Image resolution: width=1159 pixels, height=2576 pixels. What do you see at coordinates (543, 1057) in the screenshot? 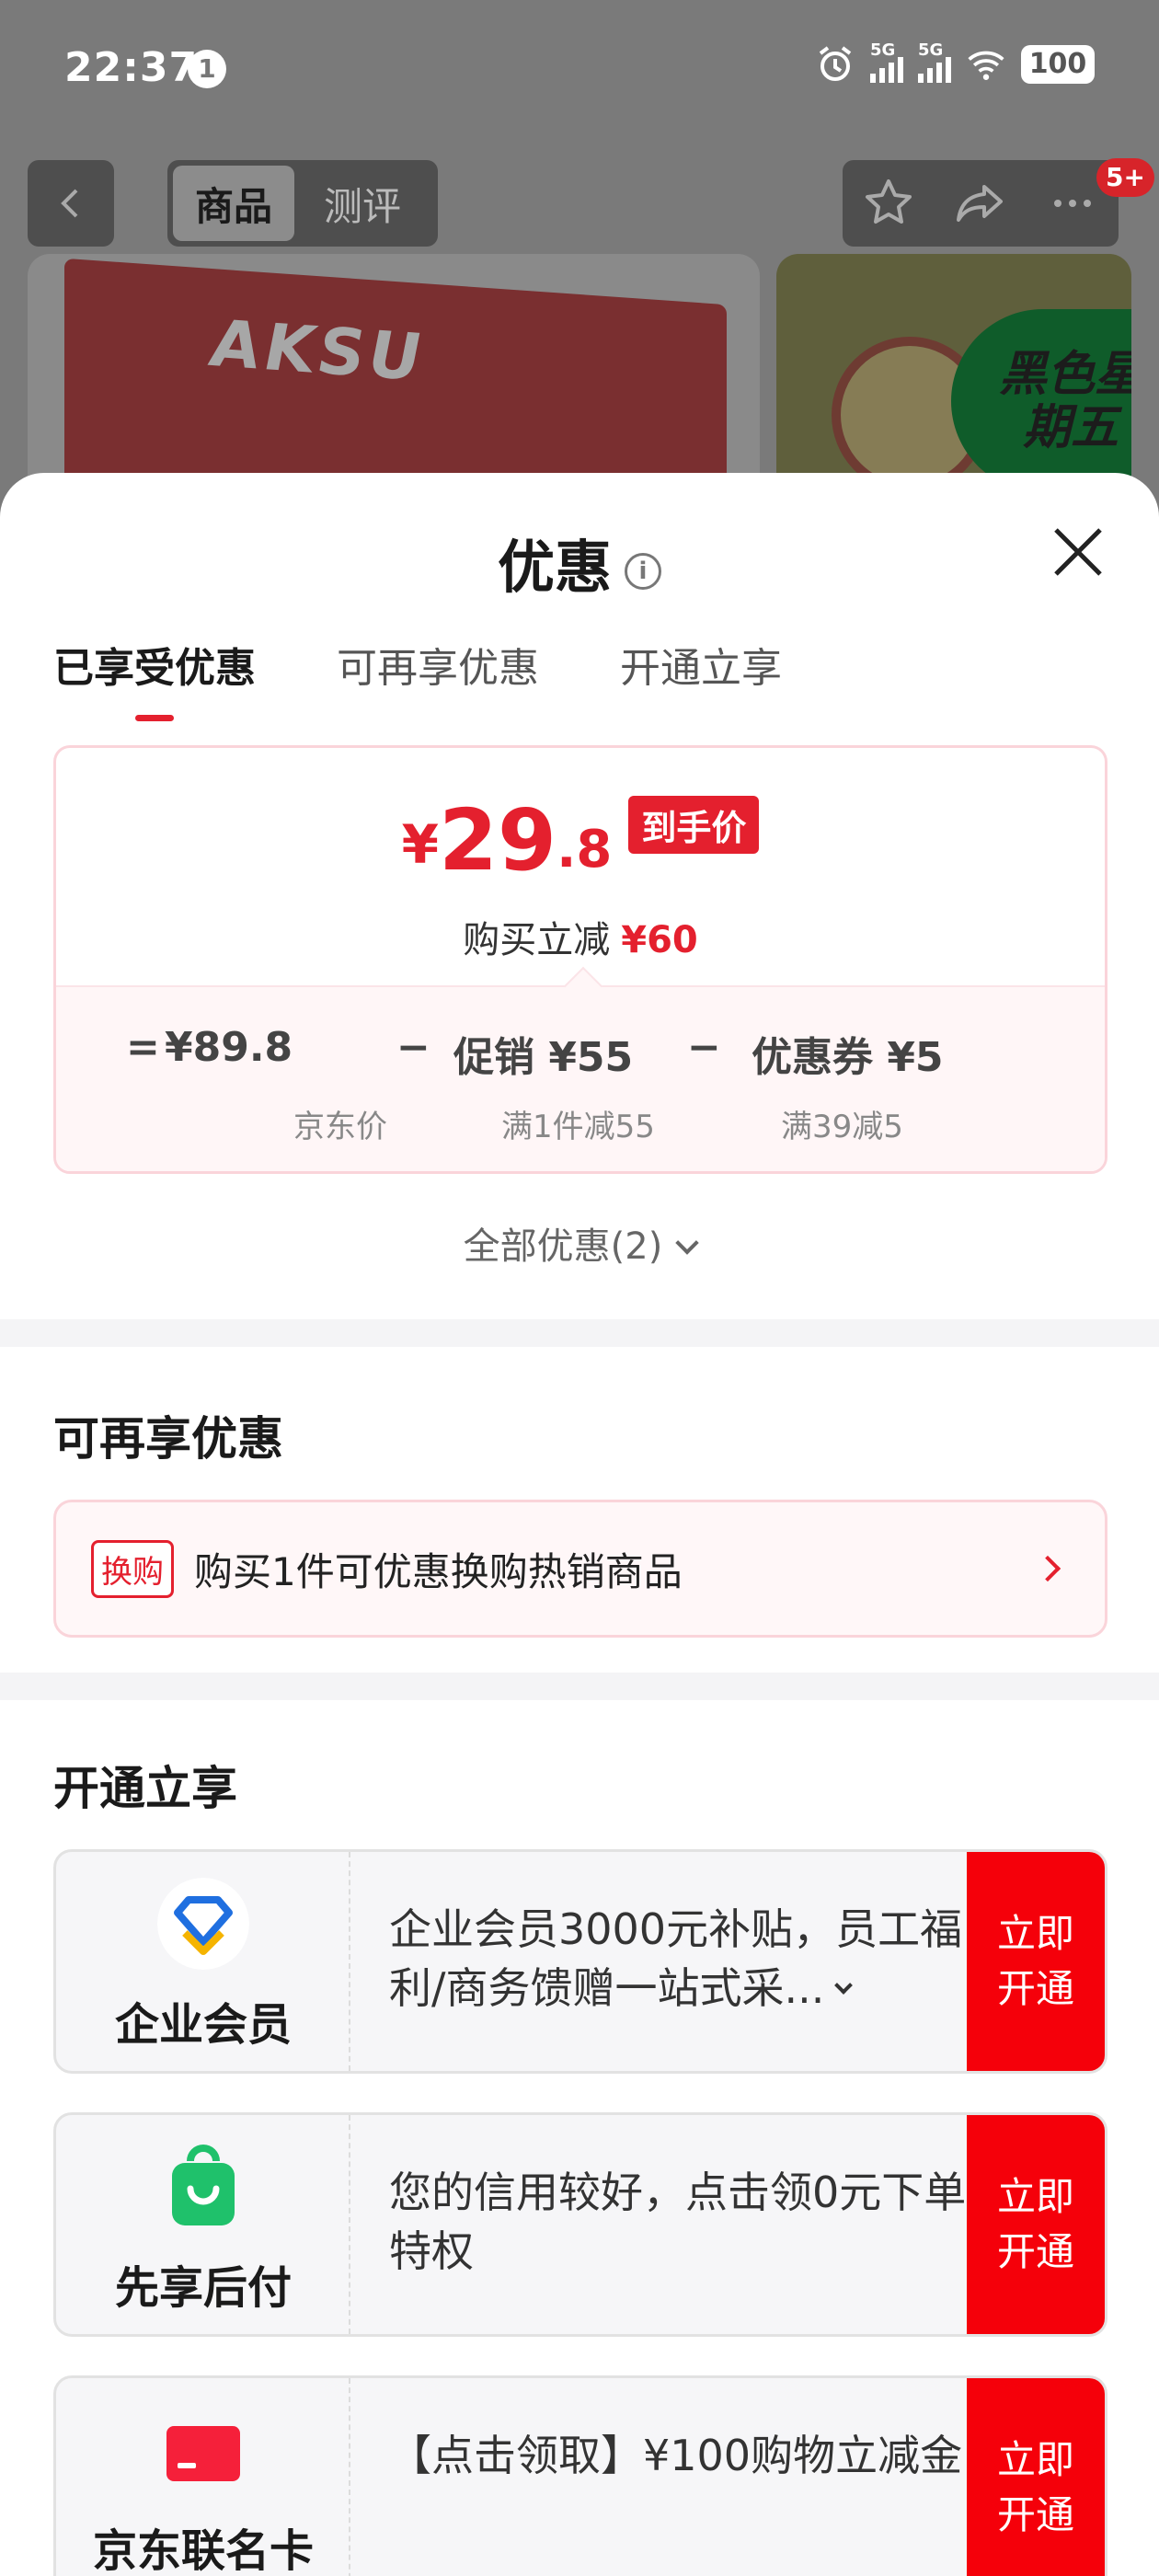
I see `promo-amount: 促销 ¥55` at bounding box center [543, 1057].